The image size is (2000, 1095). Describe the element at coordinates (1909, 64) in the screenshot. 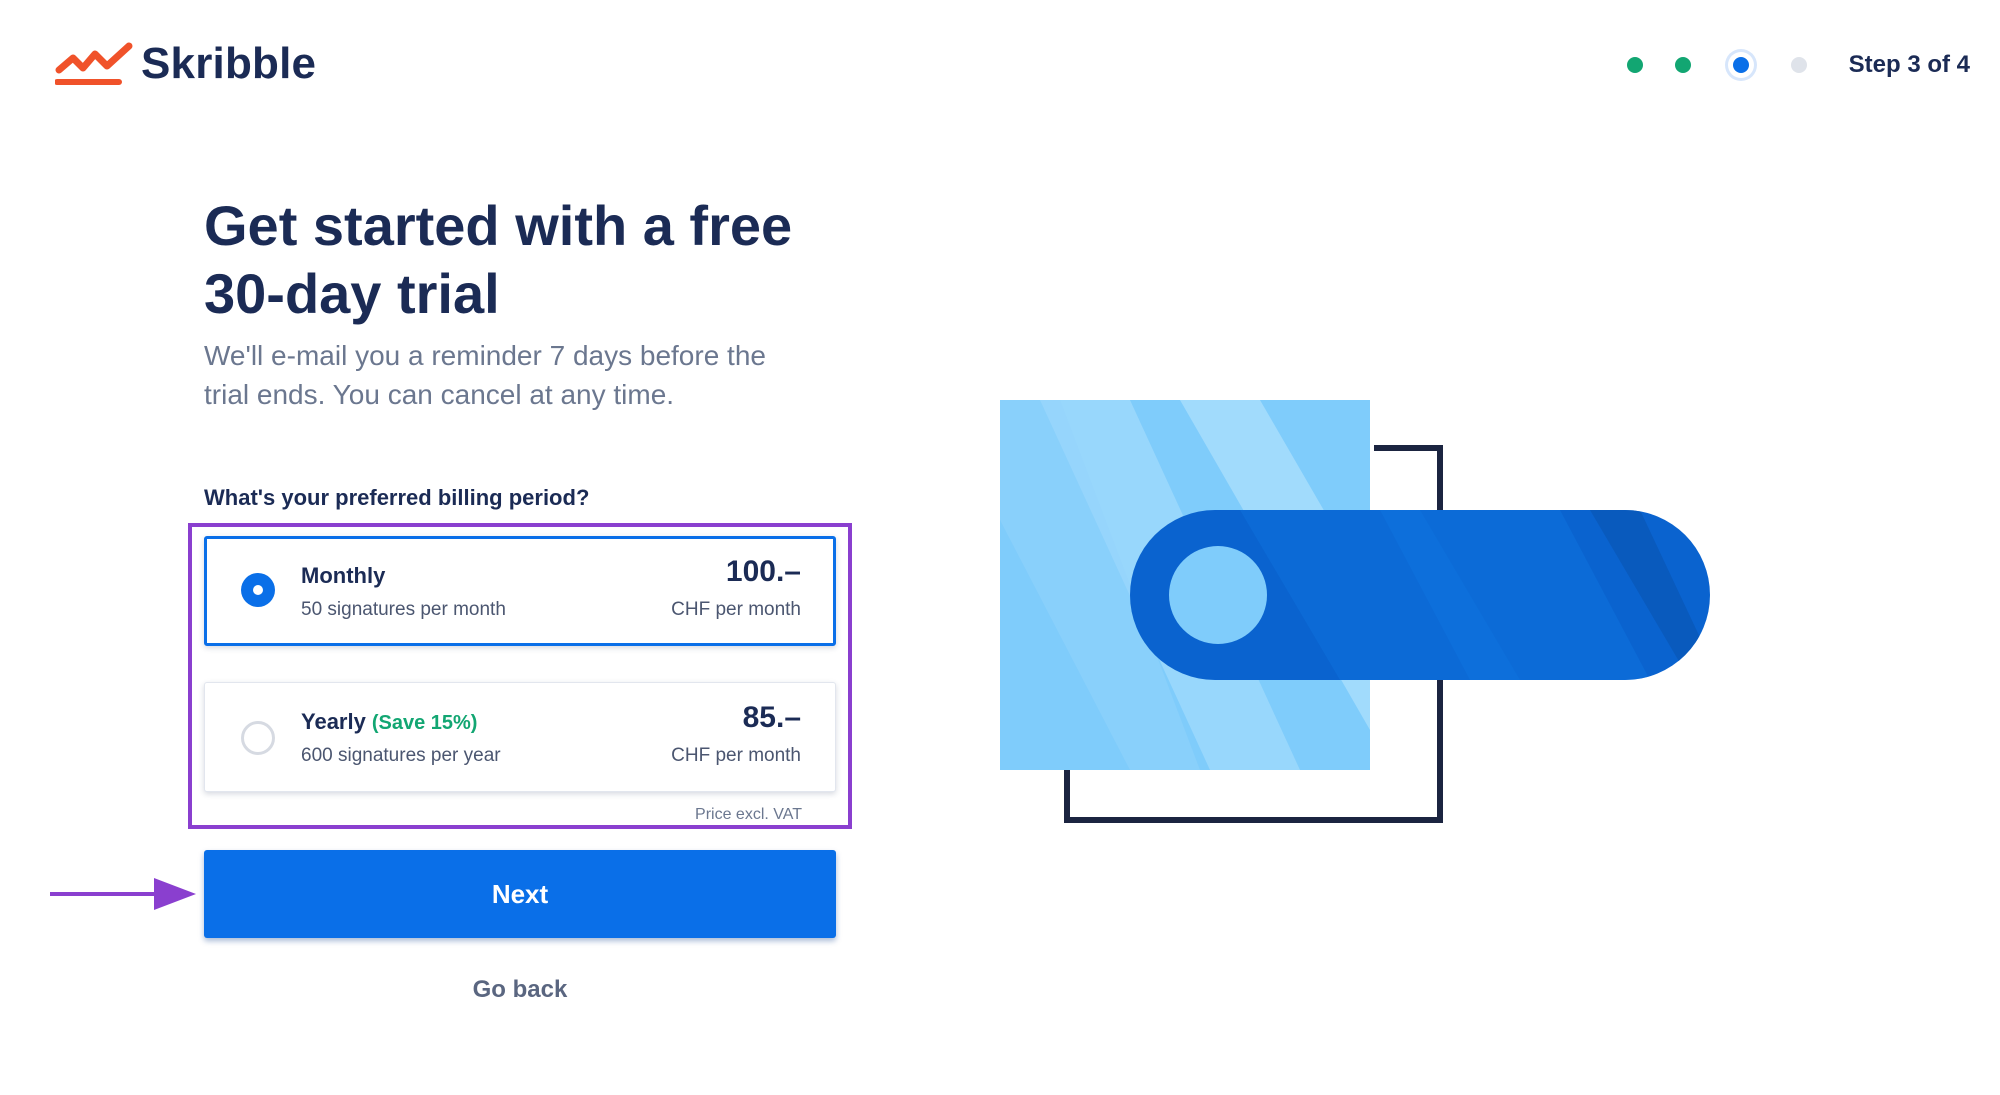

I see `step-label: Step 3 of 4` at that location.